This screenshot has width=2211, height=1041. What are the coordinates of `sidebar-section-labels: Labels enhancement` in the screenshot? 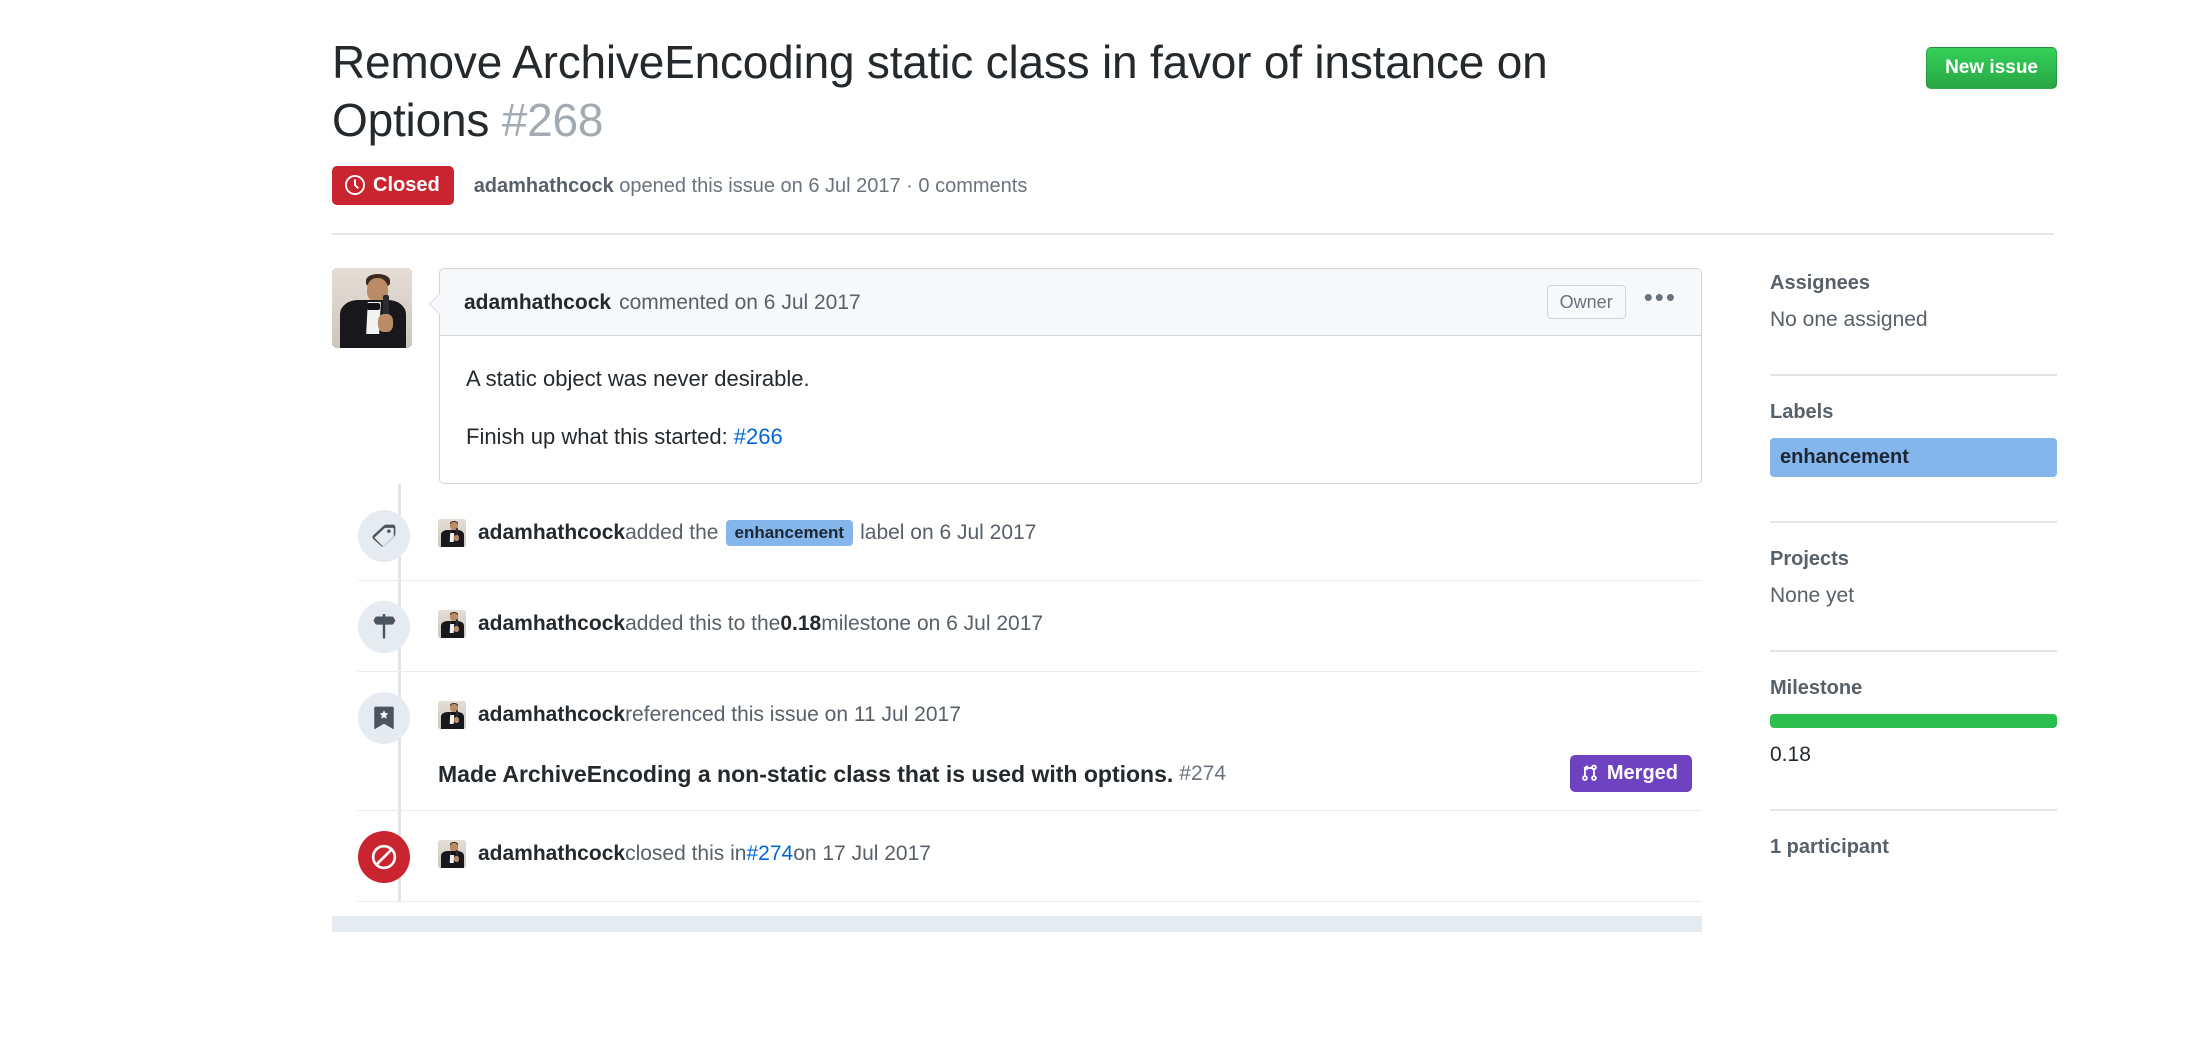 It's located at (1913, 447).